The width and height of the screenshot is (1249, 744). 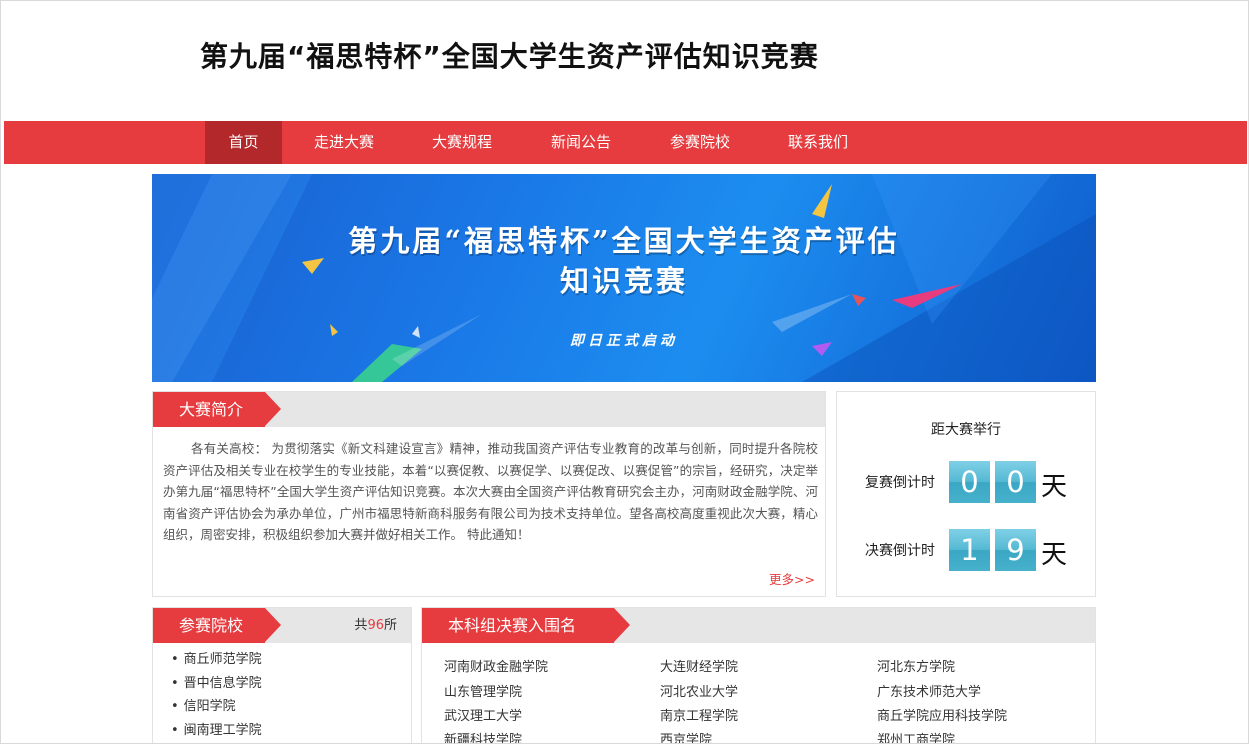 What do you see at coordinates (623, 281) in the screenshot?
I see `banner-title-line2: 知识竞赛` at bounding box center [623, 281].